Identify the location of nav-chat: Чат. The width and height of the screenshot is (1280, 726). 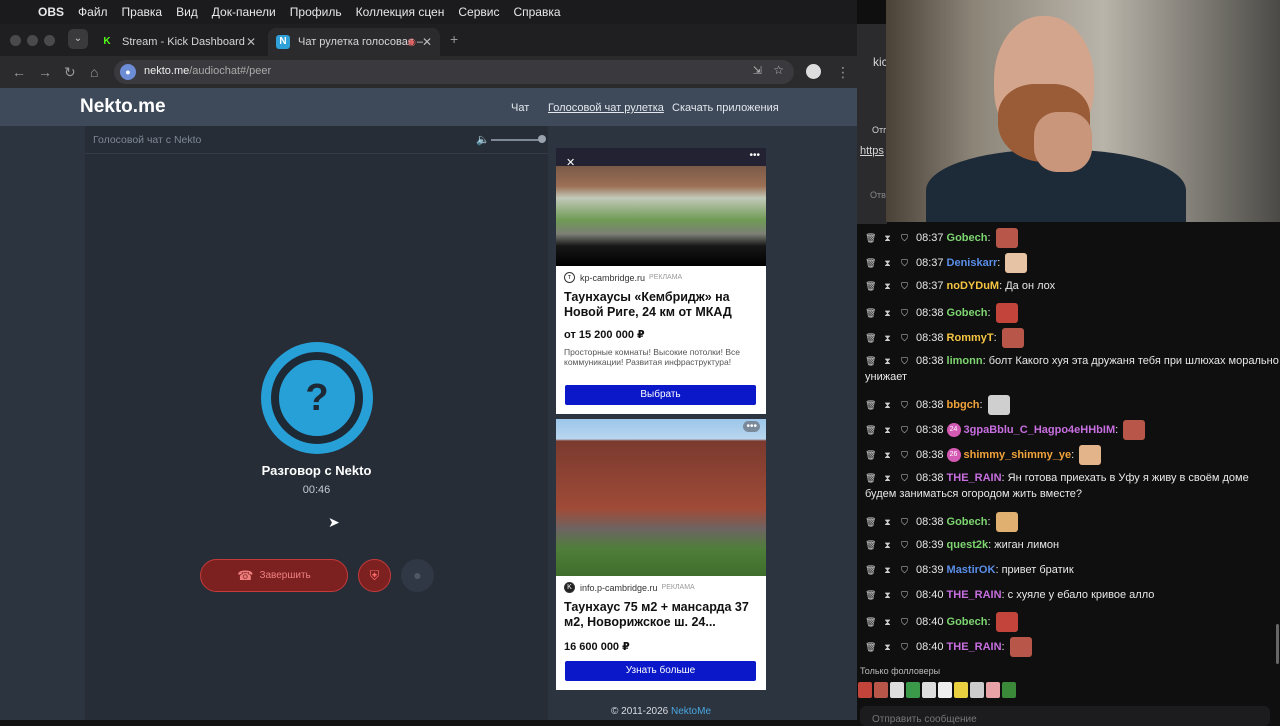
(520, 108).